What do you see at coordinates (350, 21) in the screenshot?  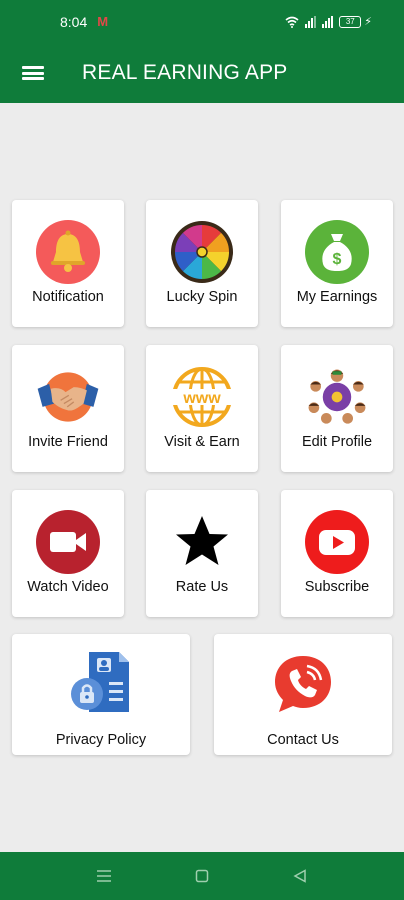 I see `battery-icon: 37` at bounding box center [350, 21].